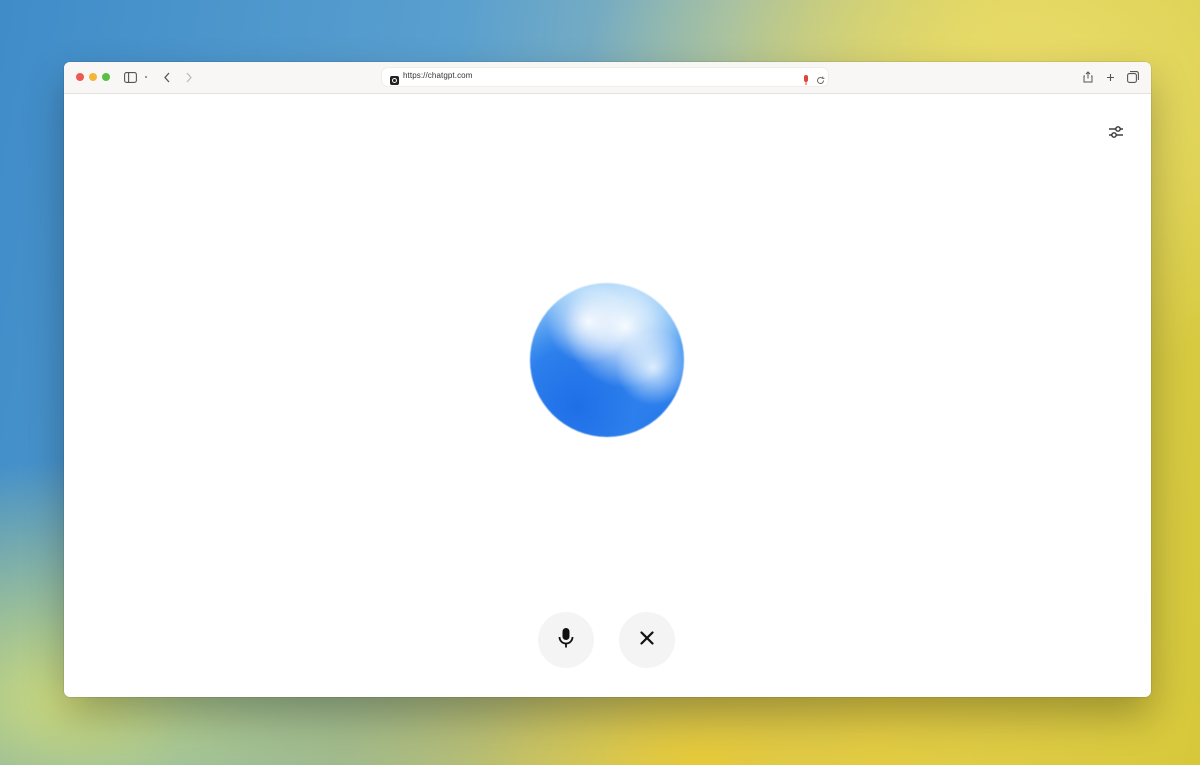 Image resolution: width=1200 pixels, height=765 pixels. Describe the element at coordinates (146, 77) in the screenshot. I see `chevron-down-icon` at that location.